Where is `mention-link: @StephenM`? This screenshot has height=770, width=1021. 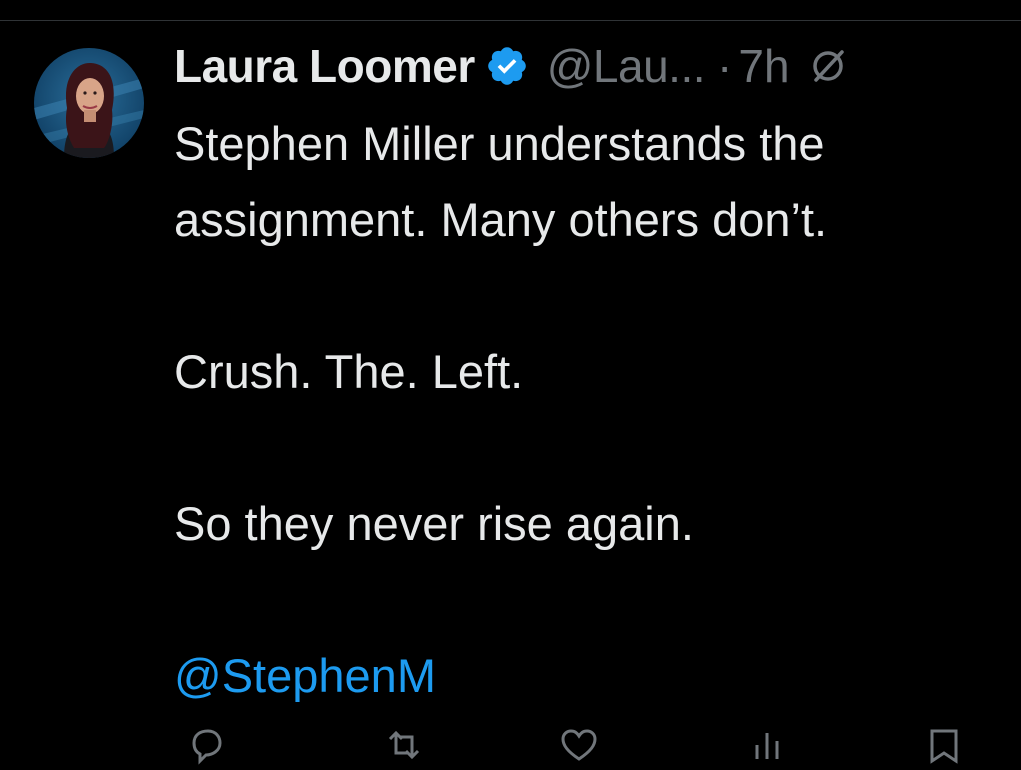 mention-link: @StephenM is located at coordinates (594, 676).